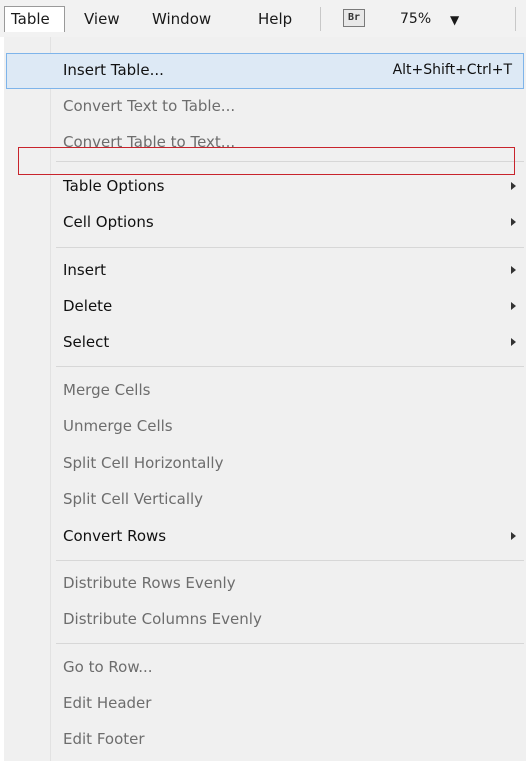 The width and height of the screenshot is (526, 761). Describe the element at coordinates (354, 18) in the screenshot. I see `bridge-icon: Br` at that location.